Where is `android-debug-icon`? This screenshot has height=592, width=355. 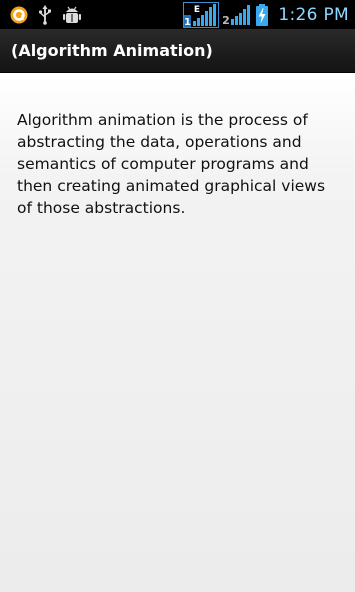 android-debug-icon is located at coordinates (72, 15).